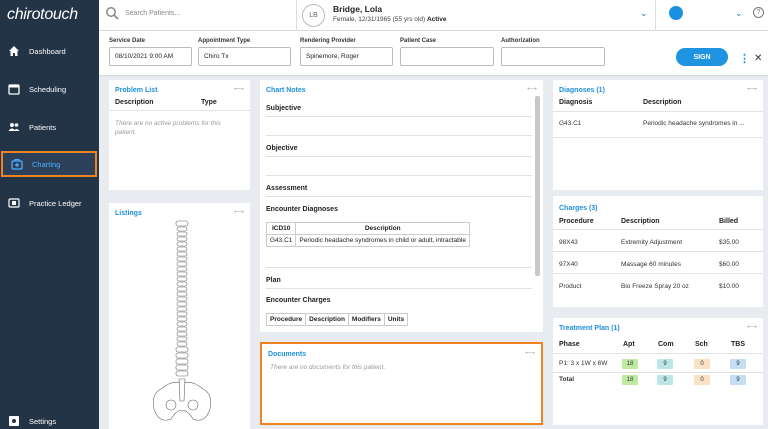 The width and height of the screenshot is (768, 429). Describe the element at coordinates (14, 51) in the screenshot. I see `home-icon` at that location.